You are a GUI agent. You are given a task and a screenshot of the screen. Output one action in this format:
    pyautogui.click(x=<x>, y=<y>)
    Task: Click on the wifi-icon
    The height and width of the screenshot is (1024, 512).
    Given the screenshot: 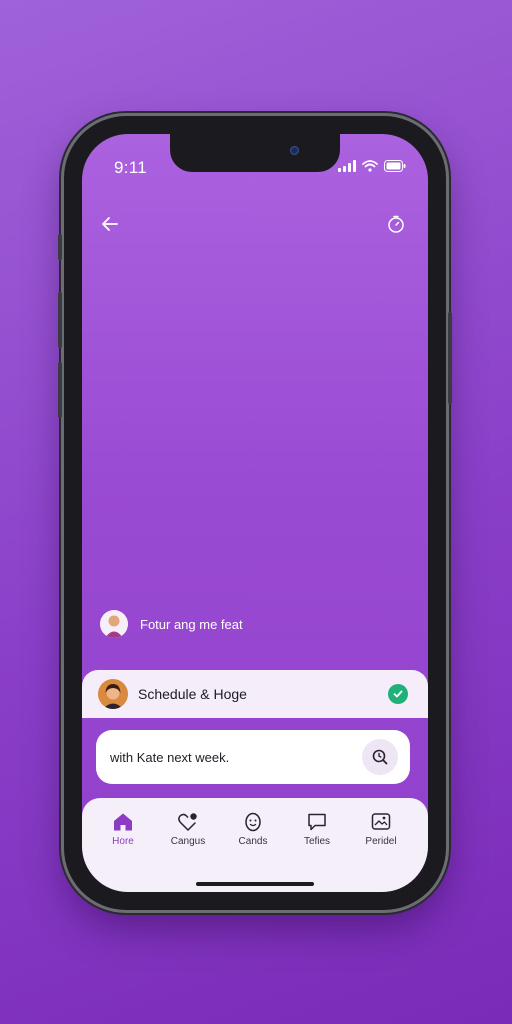 What is the action you would take?
    pyautogui.click(x=370, y=166)
    